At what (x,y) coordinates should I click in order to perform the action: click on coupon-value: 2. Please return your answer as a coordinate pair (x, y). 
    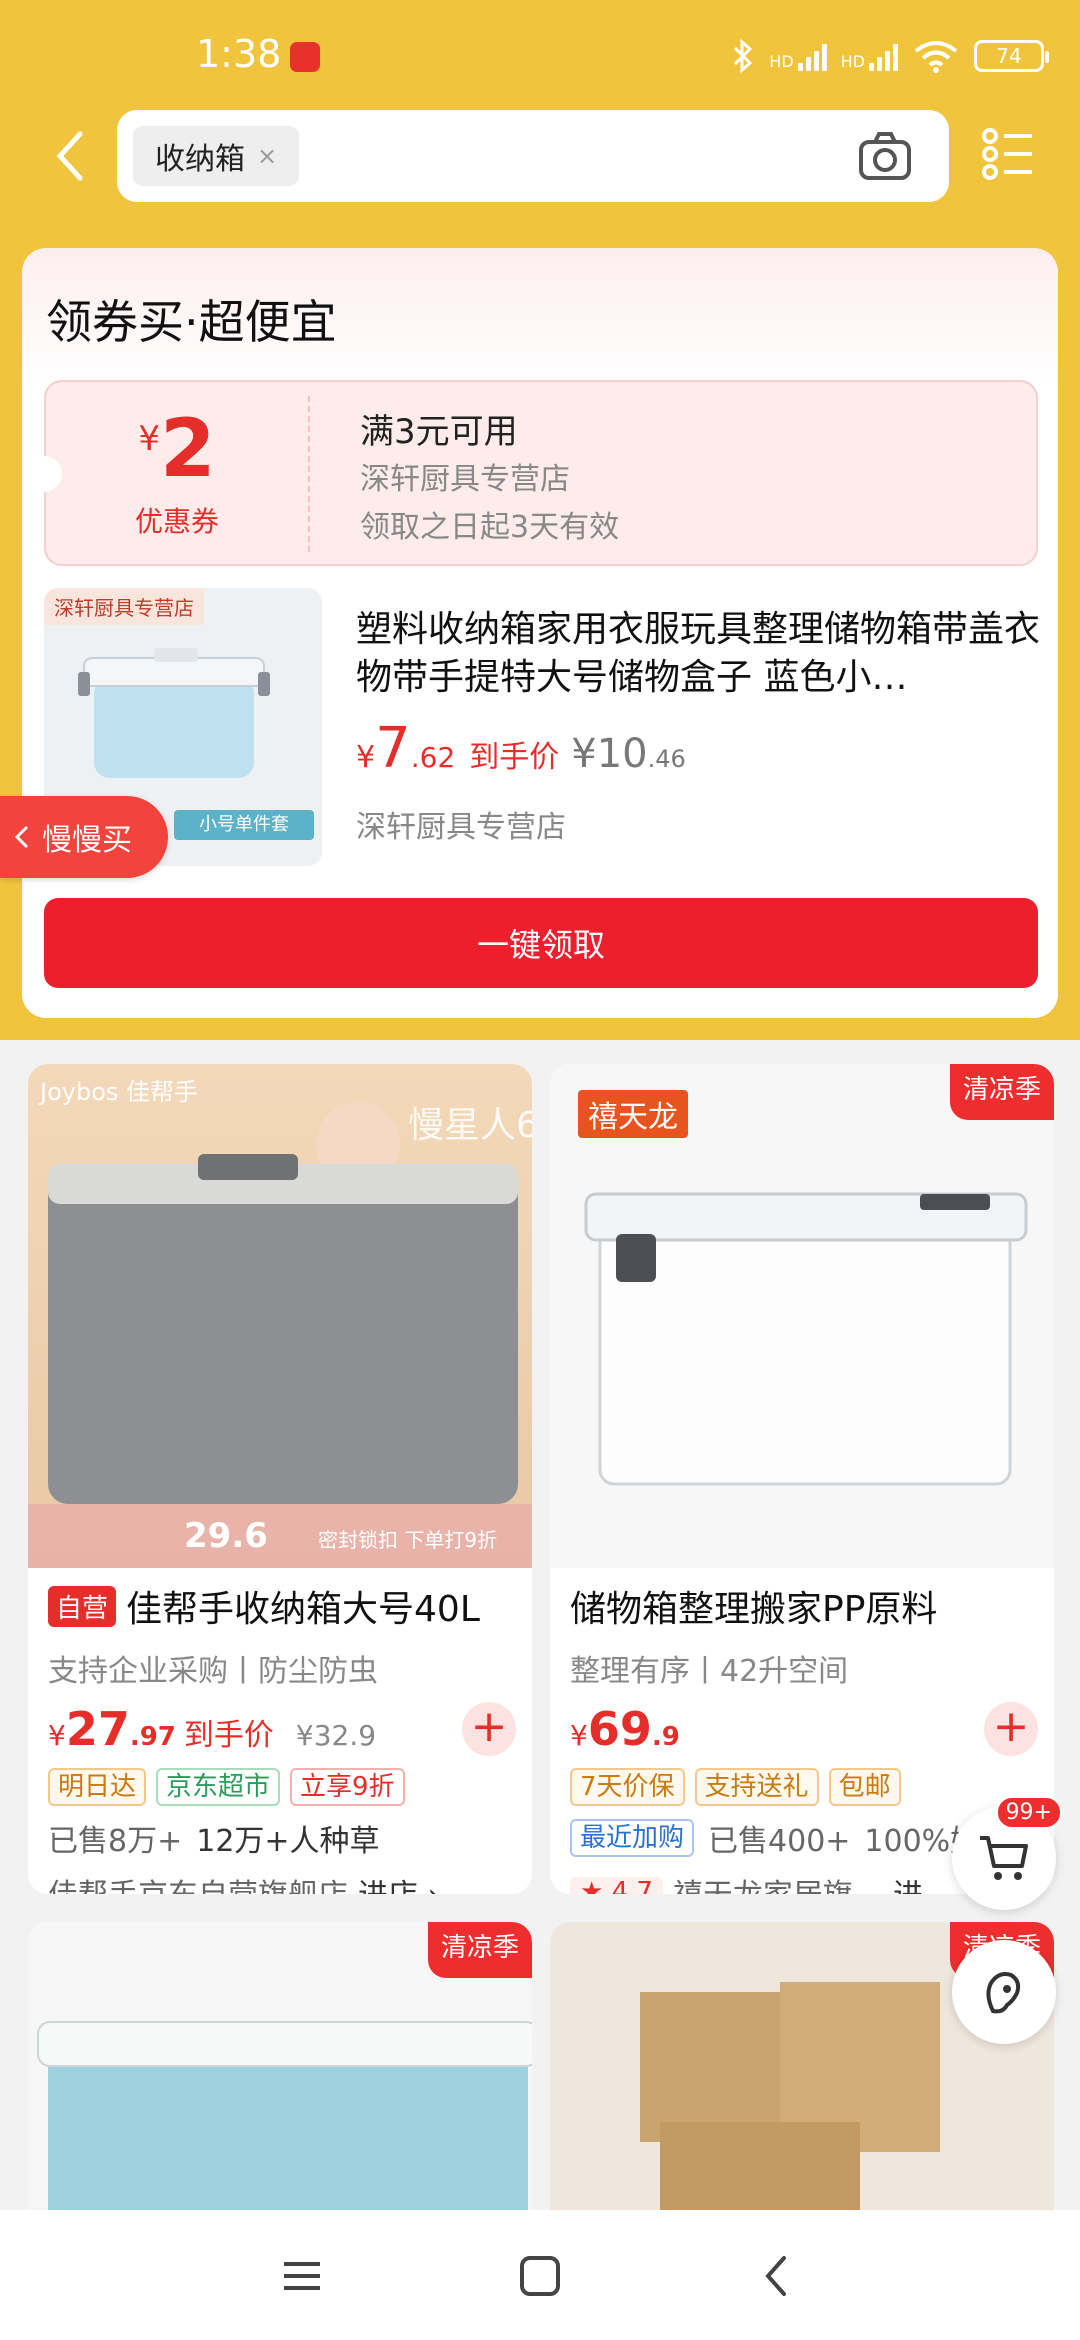
    Looking at the image, I should click on (187, 448).